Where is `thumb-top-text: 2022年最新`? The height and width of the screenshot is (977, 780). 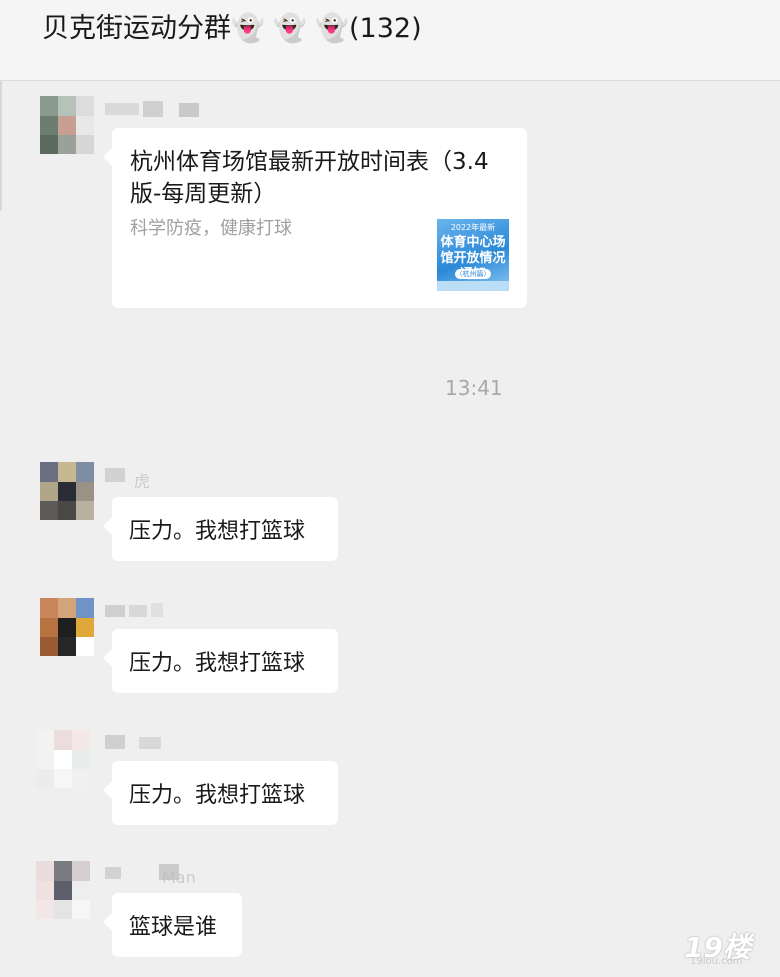
thumb-top-text: 2022年最新 is located at coordinates (473, 227).